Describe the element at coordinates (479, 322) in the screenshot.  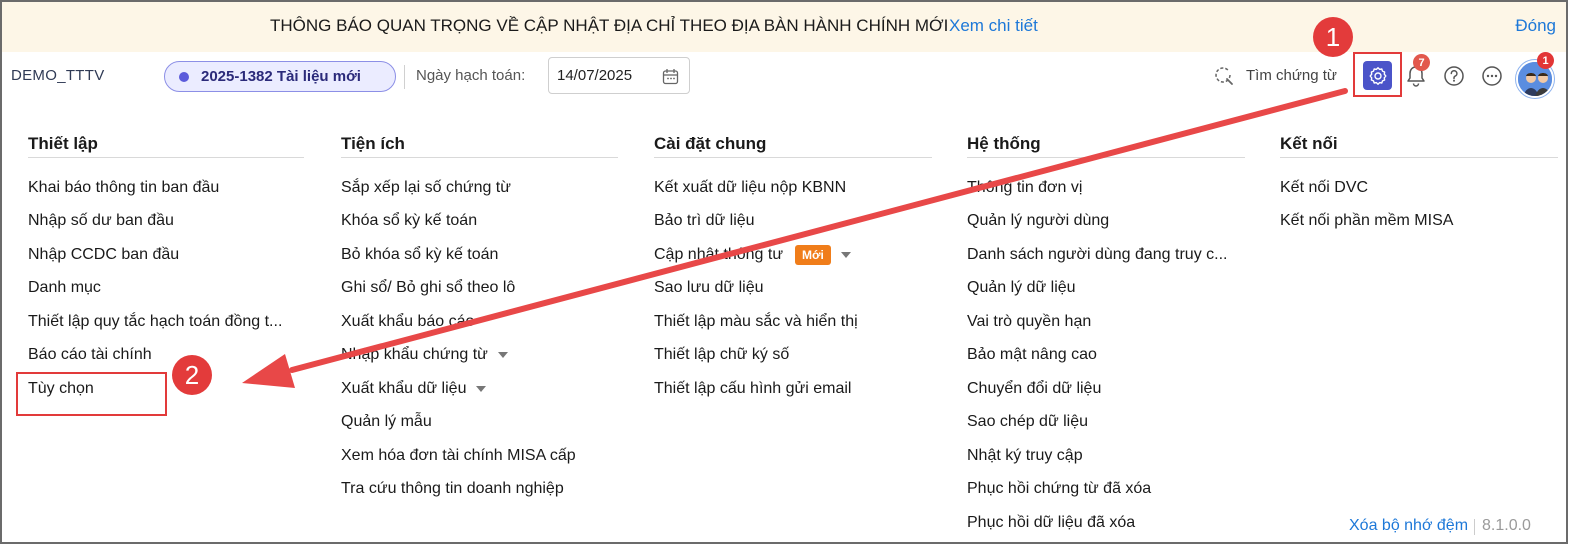
I see `menu-item-export-report: Xuất khẩu báo cáo` at that location.